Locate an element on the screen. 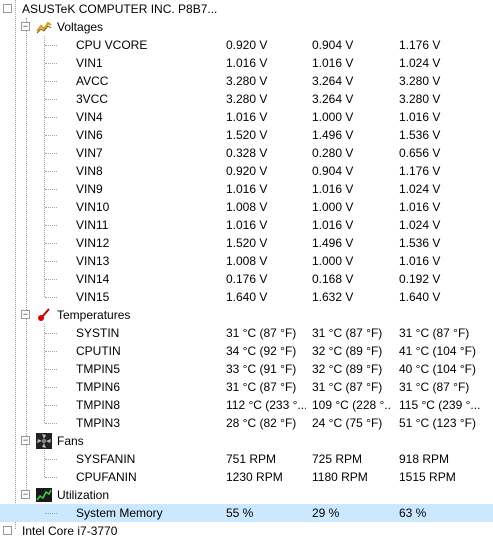 The height and width of the screenshot is (540, 493). sensor-min: 32 °C (89 °F) is located at coordinates (347, 369).